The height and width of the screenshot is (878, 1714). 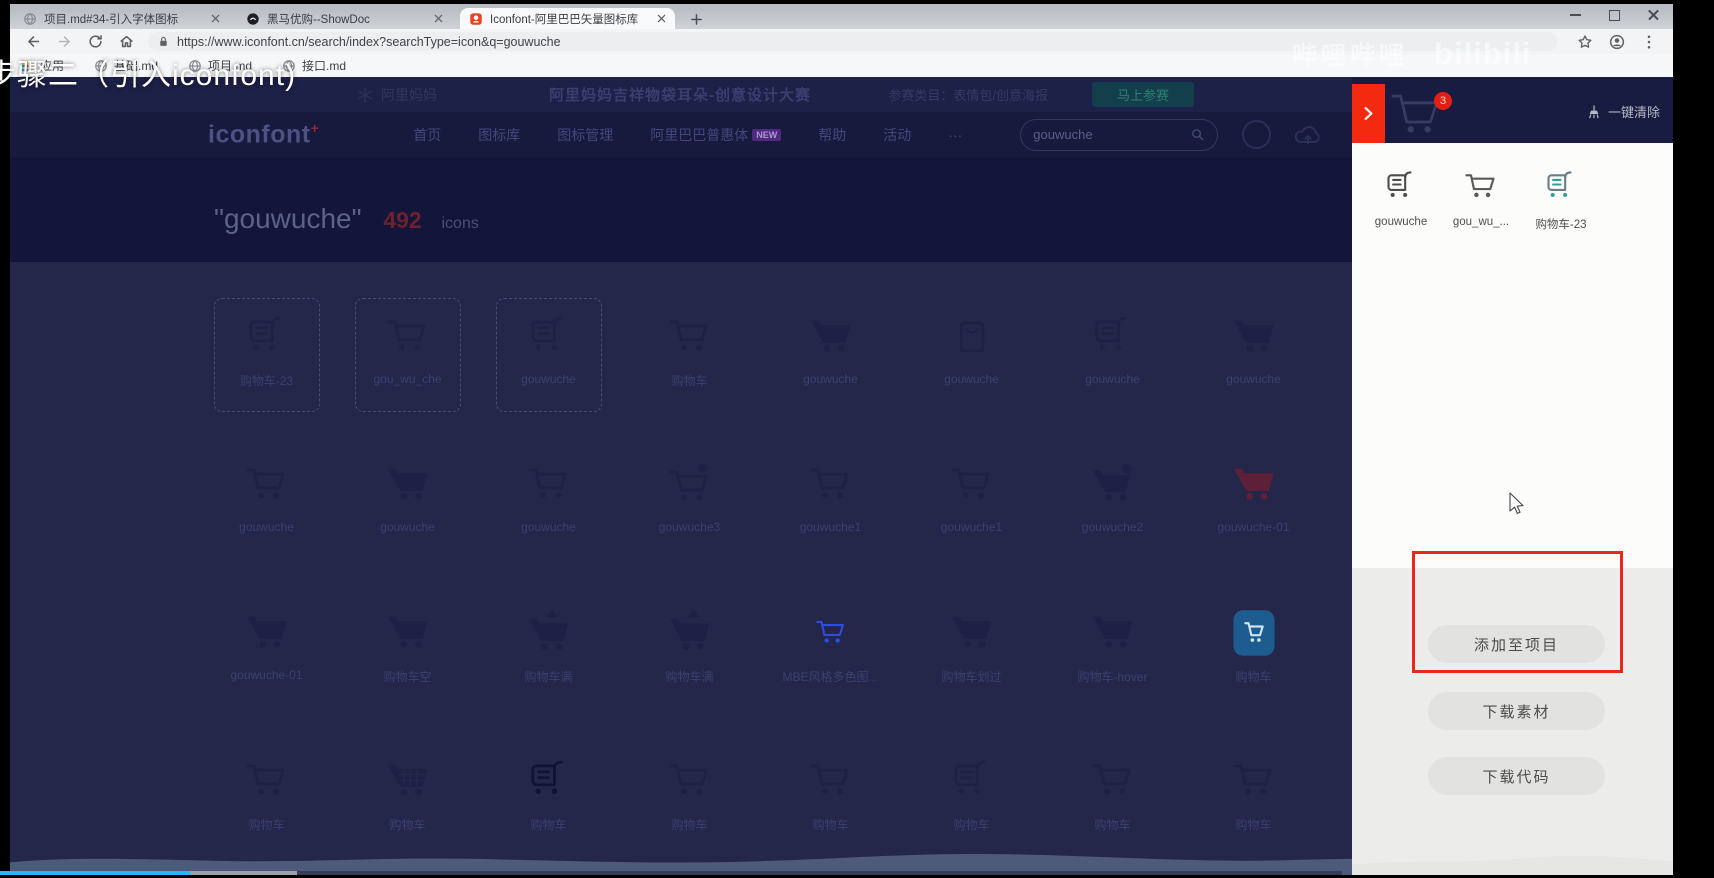 I want to click on new-tab-button, so click(x=696, y=19).